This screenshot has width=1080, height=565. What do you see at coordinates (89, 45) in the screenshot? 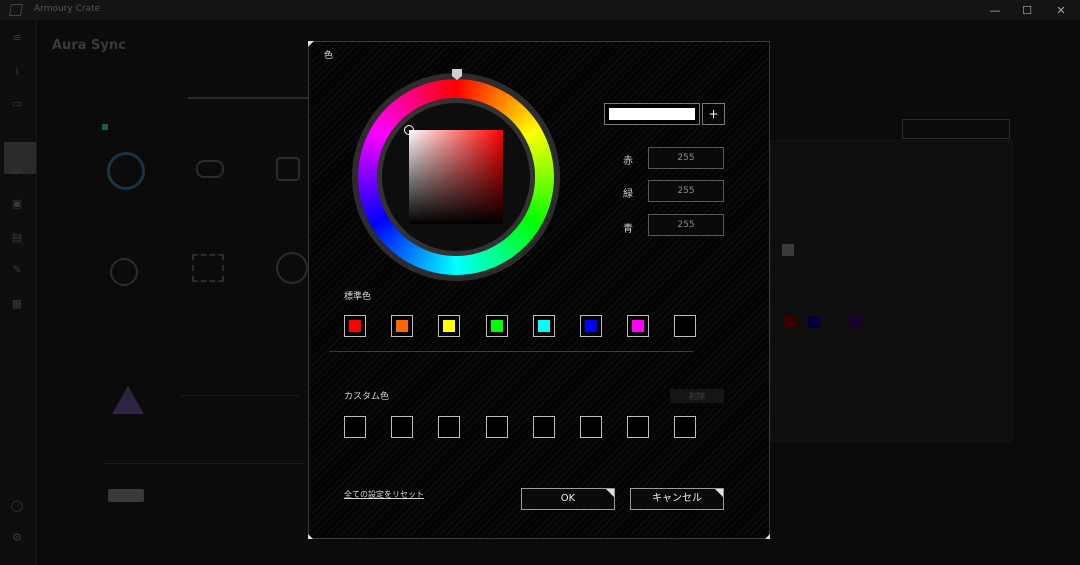
I see `page-title: Aura Sync` at bounding box center [89, 45].